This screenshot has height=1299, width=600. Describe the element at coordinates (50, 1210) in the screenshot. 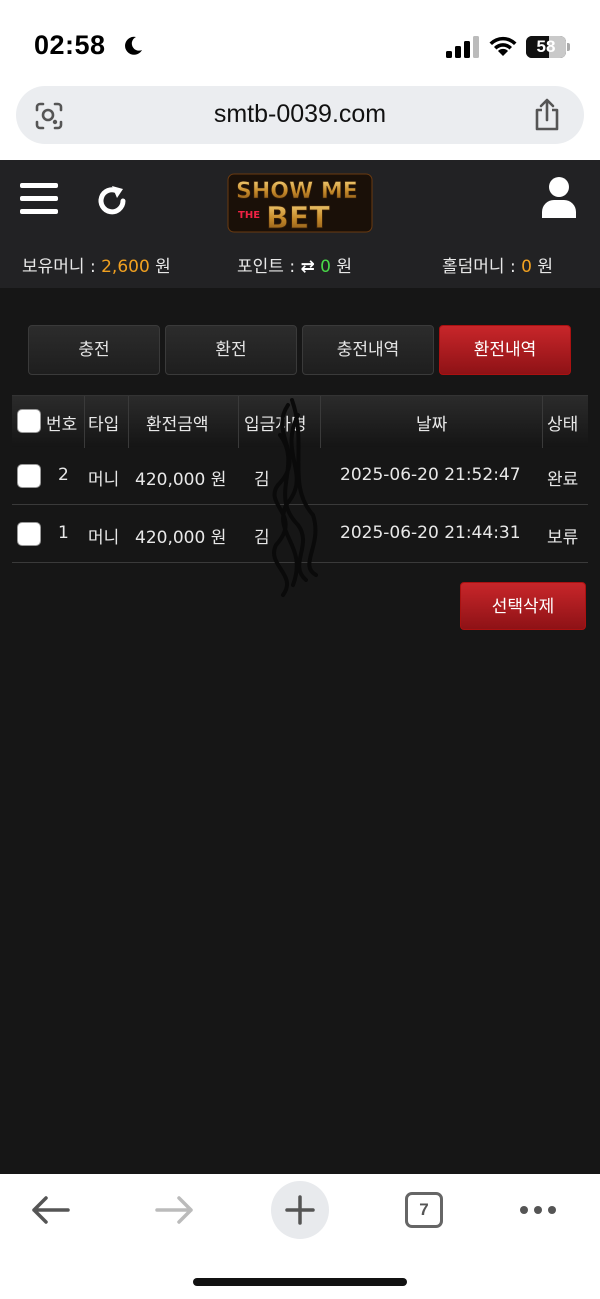

I see `back-arrow-icon` at that location.